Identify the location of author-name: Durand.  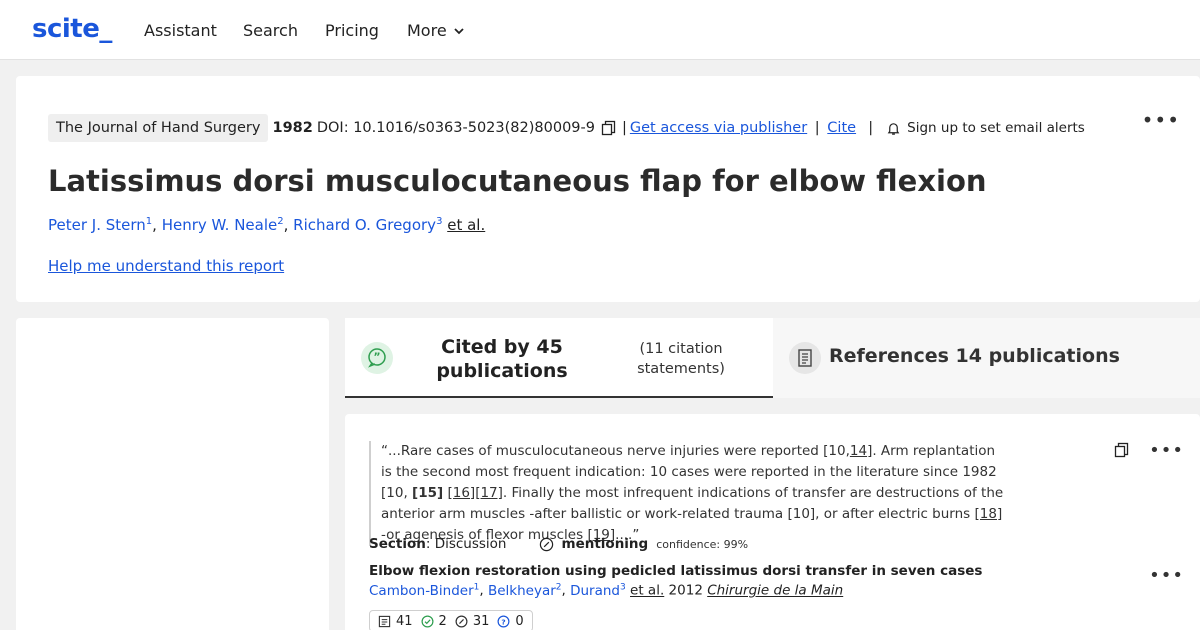
(595, 590).